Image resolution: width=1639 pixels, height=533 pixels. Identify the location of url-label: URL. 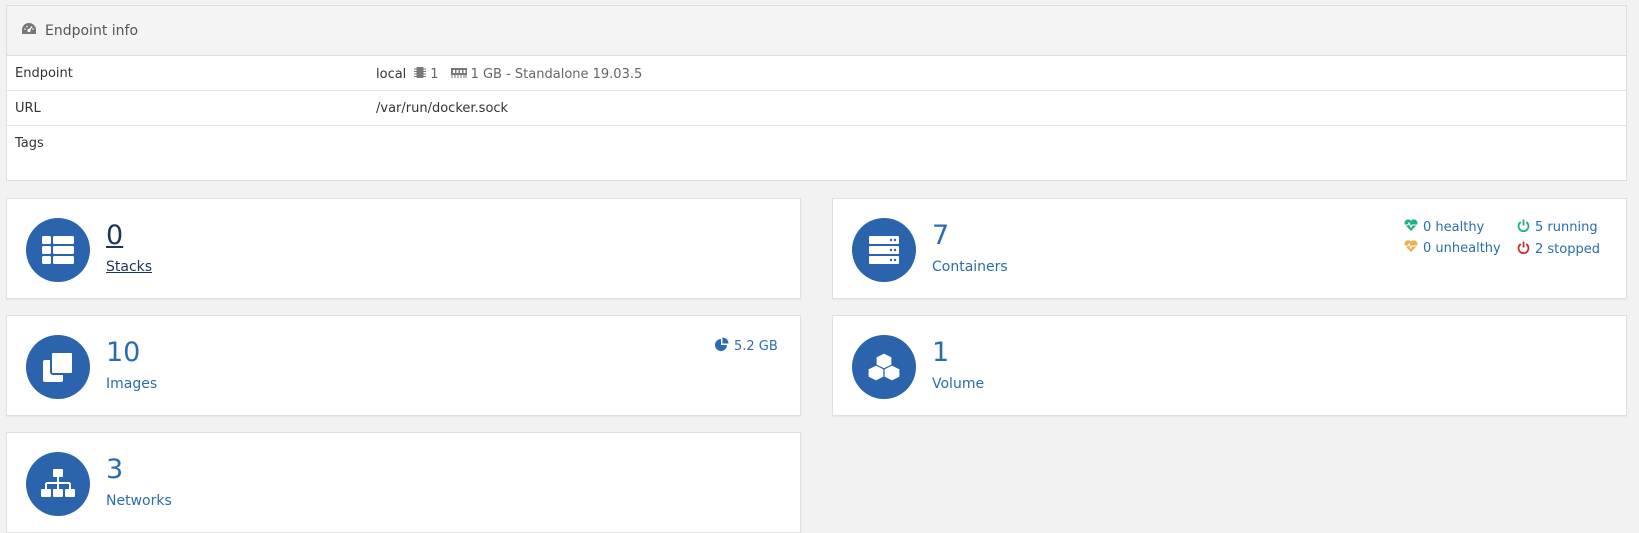
(28, 108).